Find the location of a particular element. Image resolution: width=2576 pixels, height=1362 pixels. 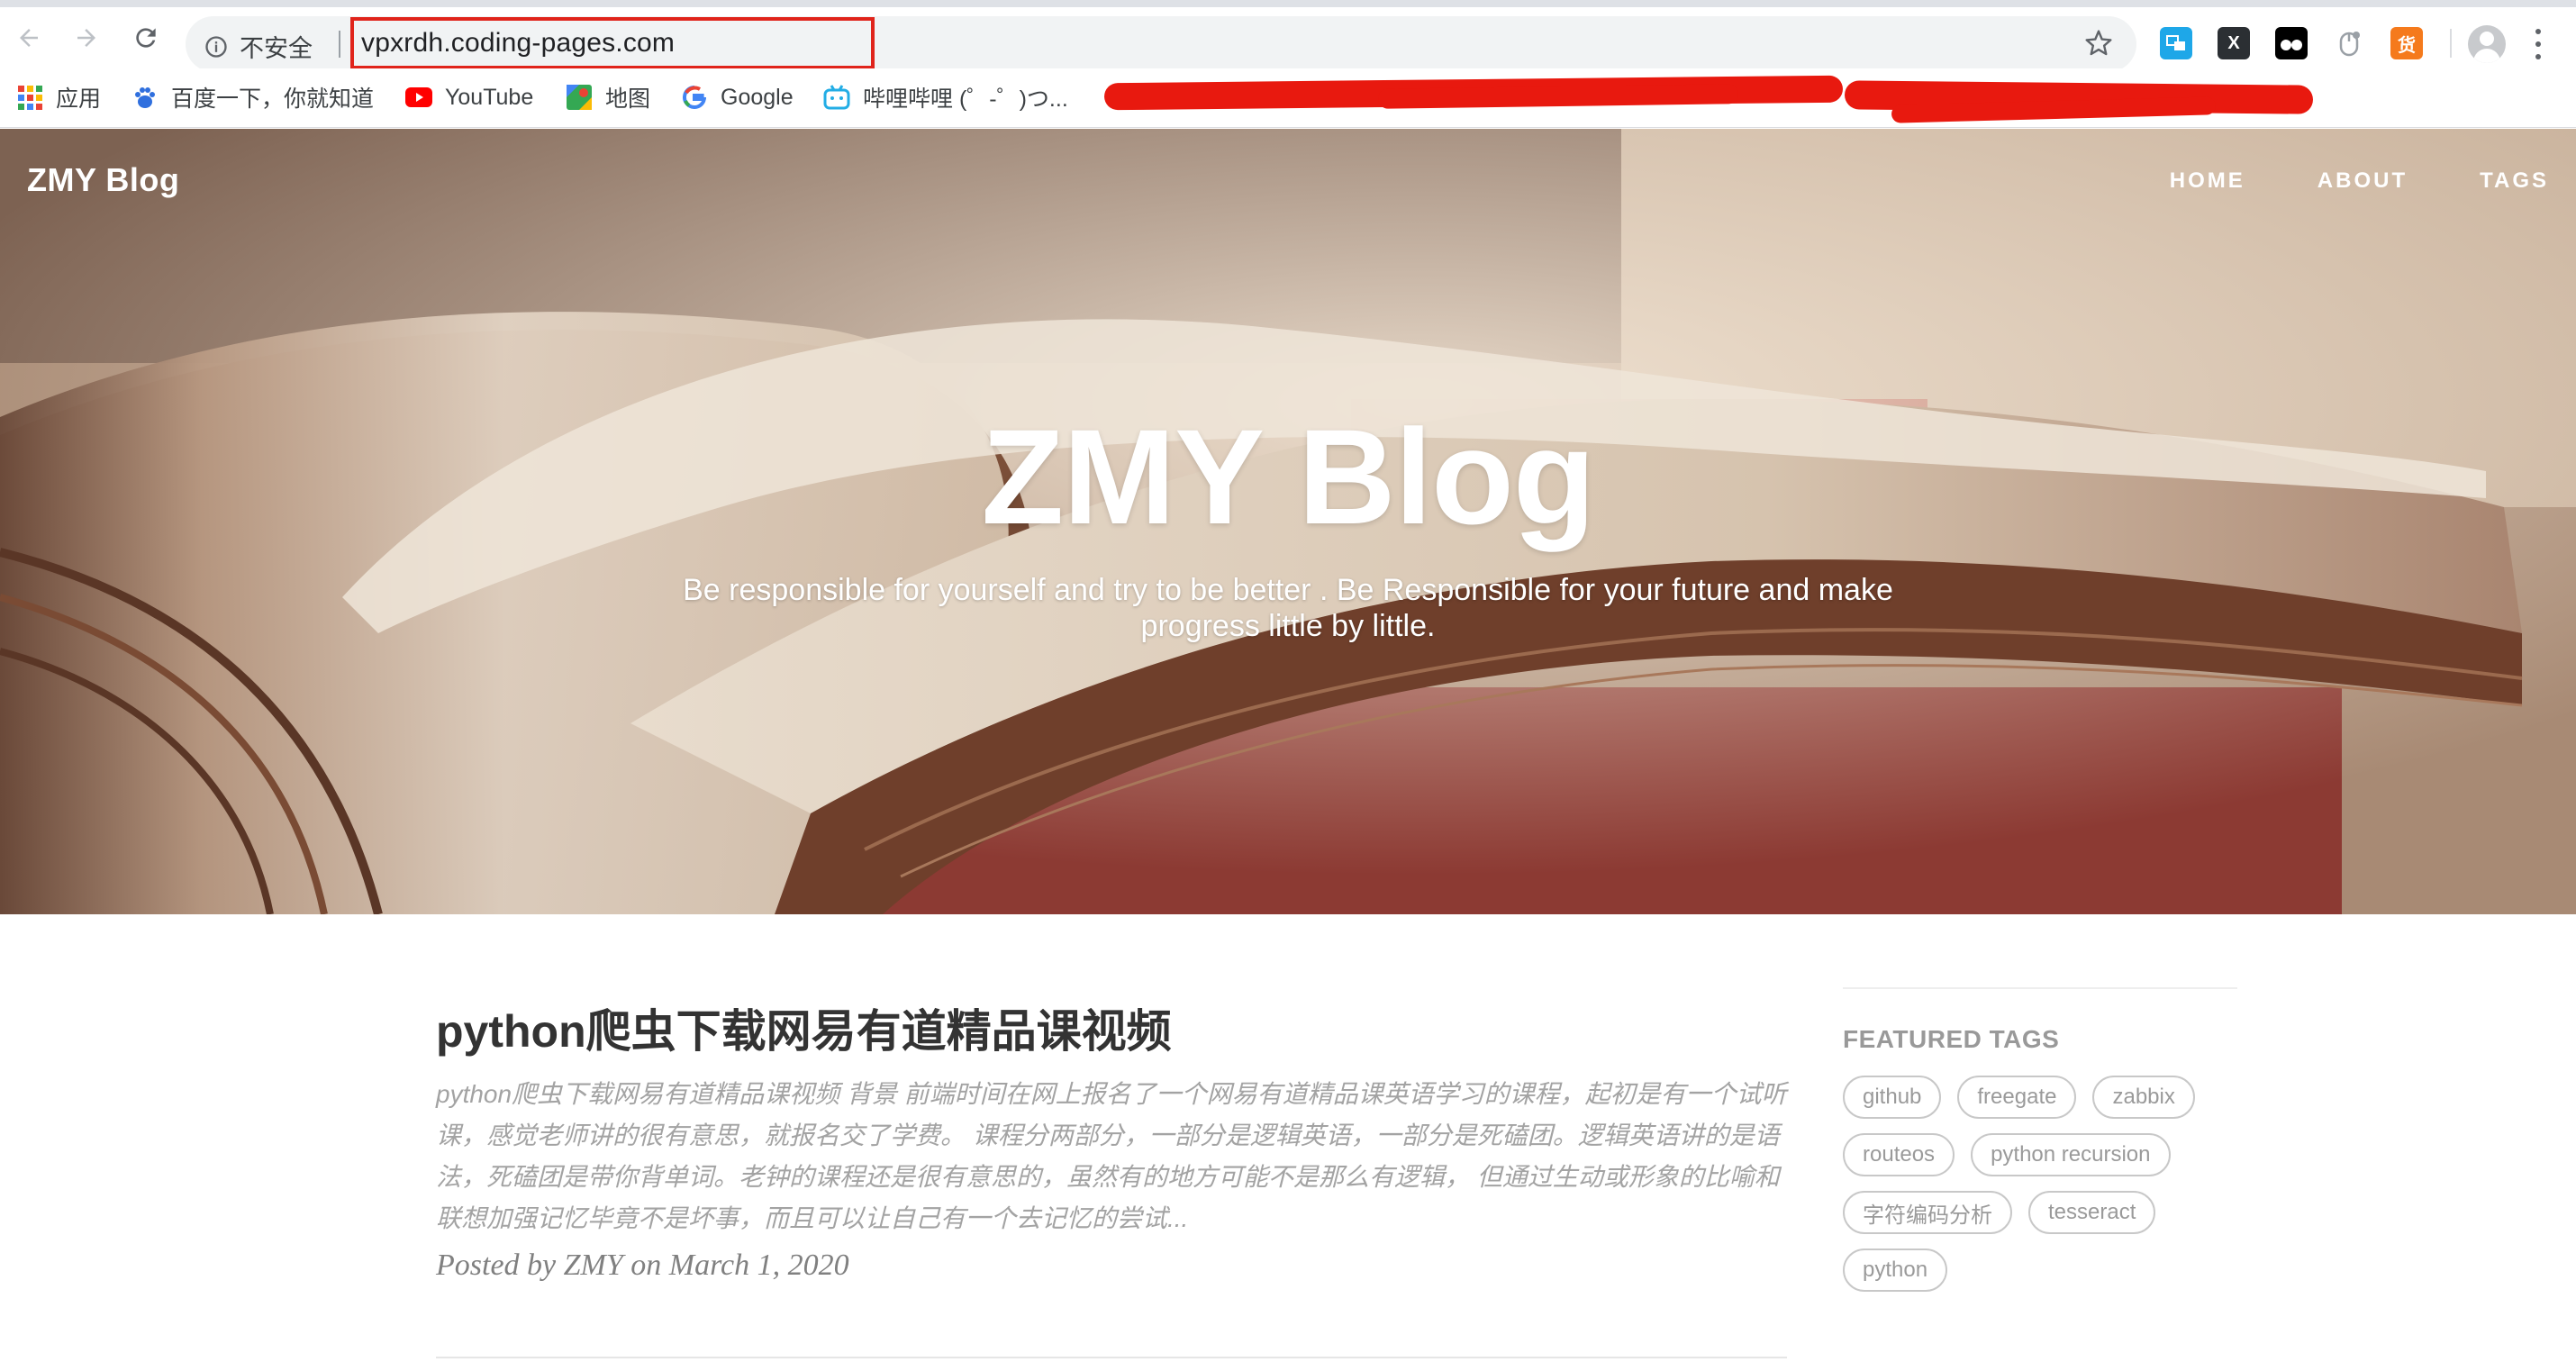

tag-char-encoding: 字符编码分析 is located at coordinates (1927, 1212).